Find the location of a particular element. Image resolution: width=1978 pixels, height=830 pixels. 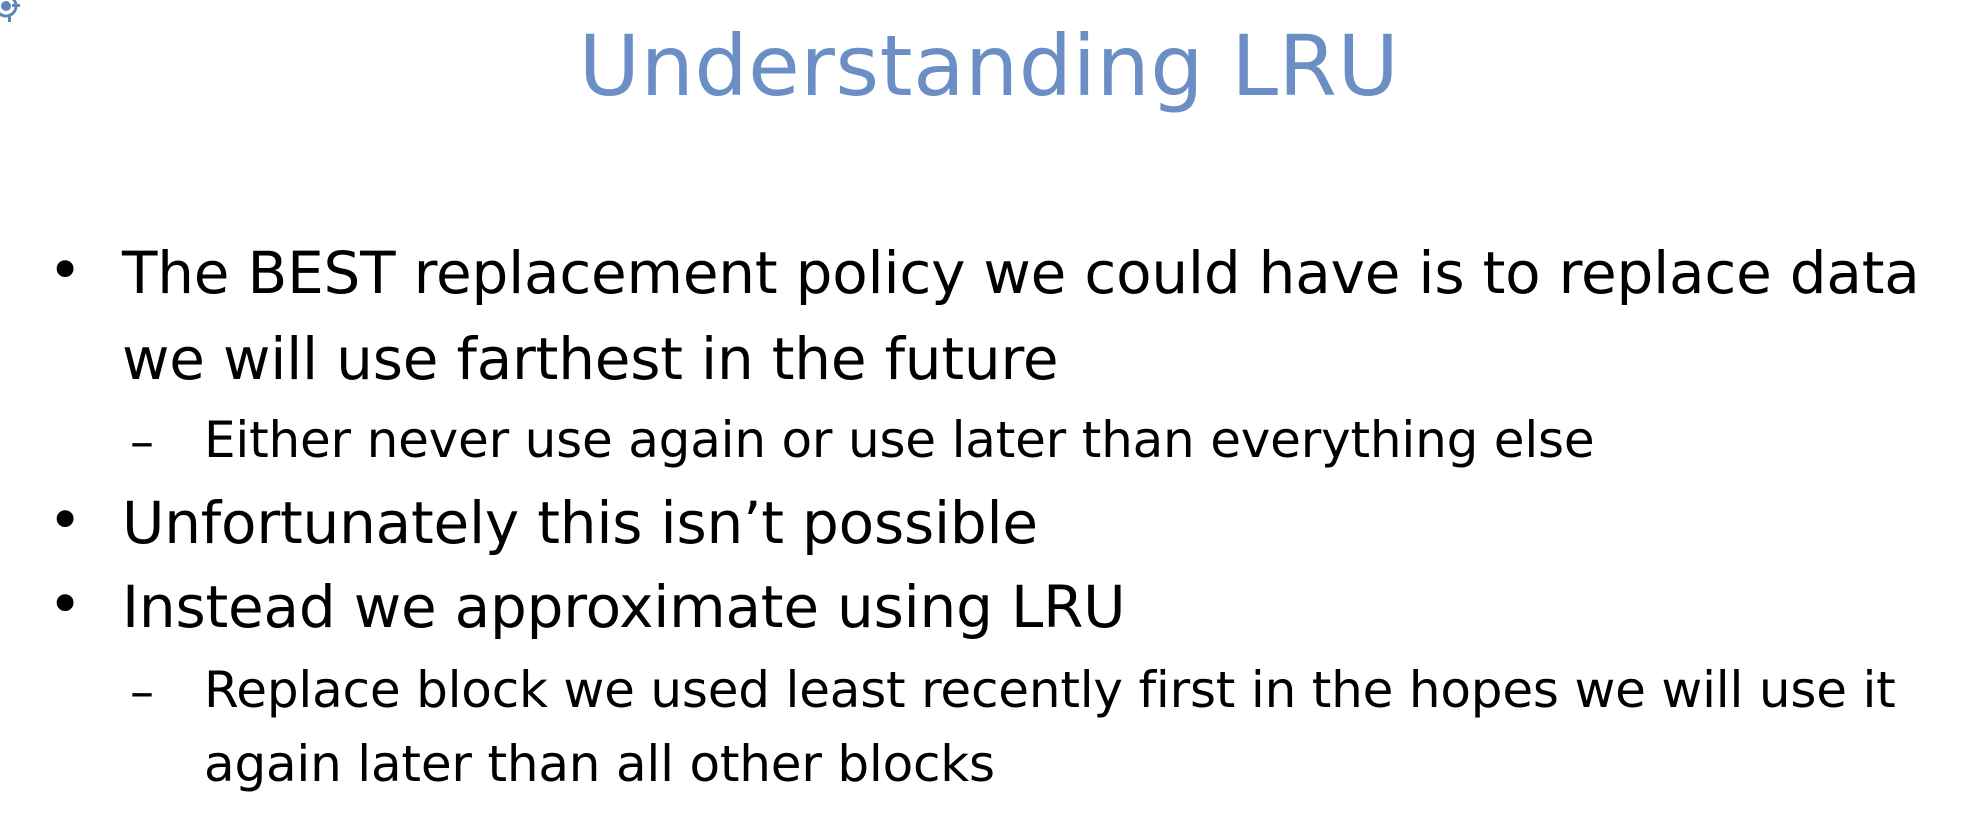

bullet-1-line-2: we will use farthest in the future is located at coordinates (590, 359).